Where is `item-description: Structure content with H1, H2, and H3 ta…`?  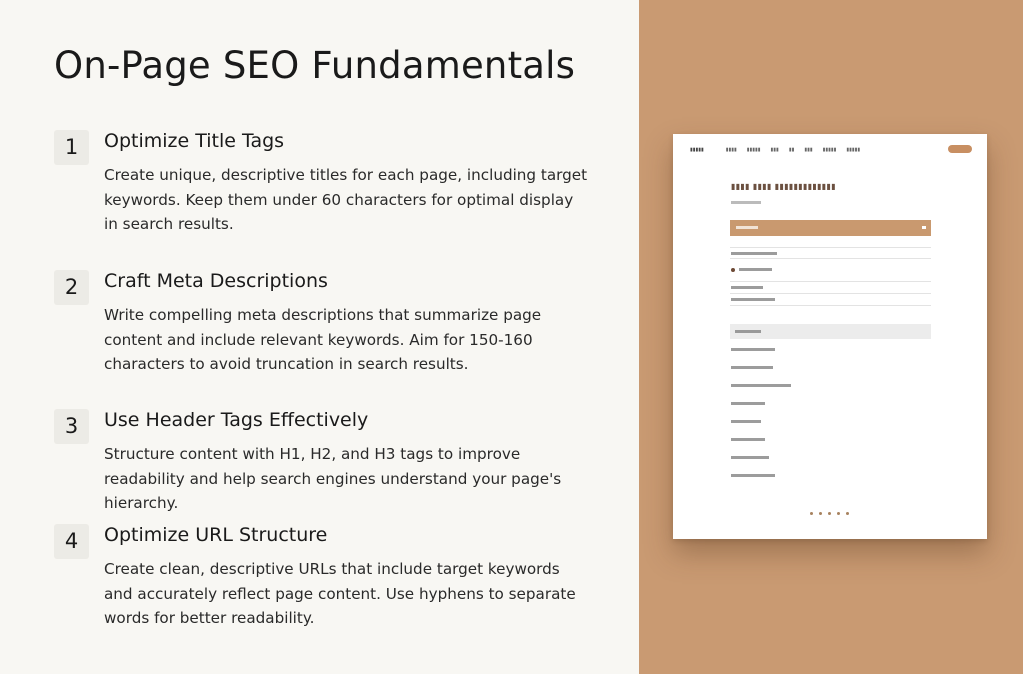 item-description: Structure content with H1, H2, and H3 ta… is located at coordinates (333, 479).